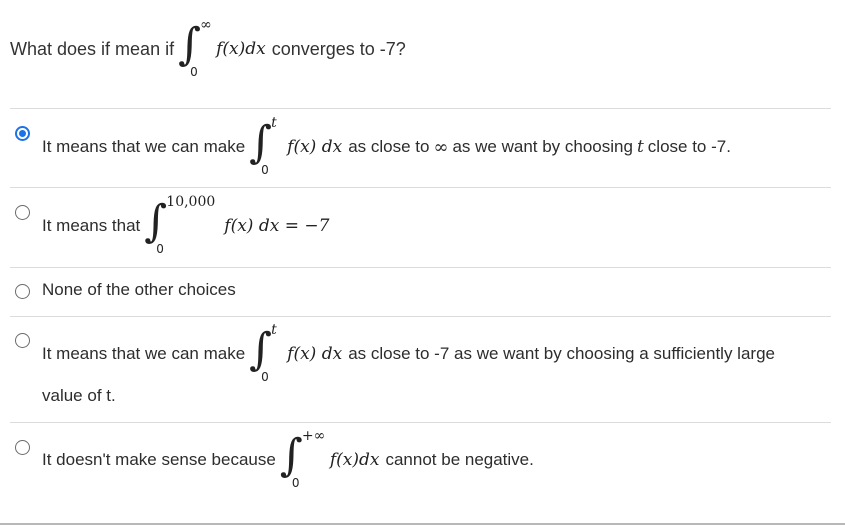 This screenshot has height=532, width=845. I want to click on integral-upper: +∞, so click(313, 436).